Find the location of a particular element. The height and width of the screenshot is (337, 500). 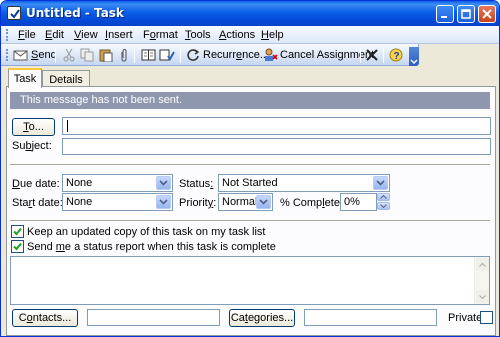

private-checkbox is located at coordinates (486, 317).